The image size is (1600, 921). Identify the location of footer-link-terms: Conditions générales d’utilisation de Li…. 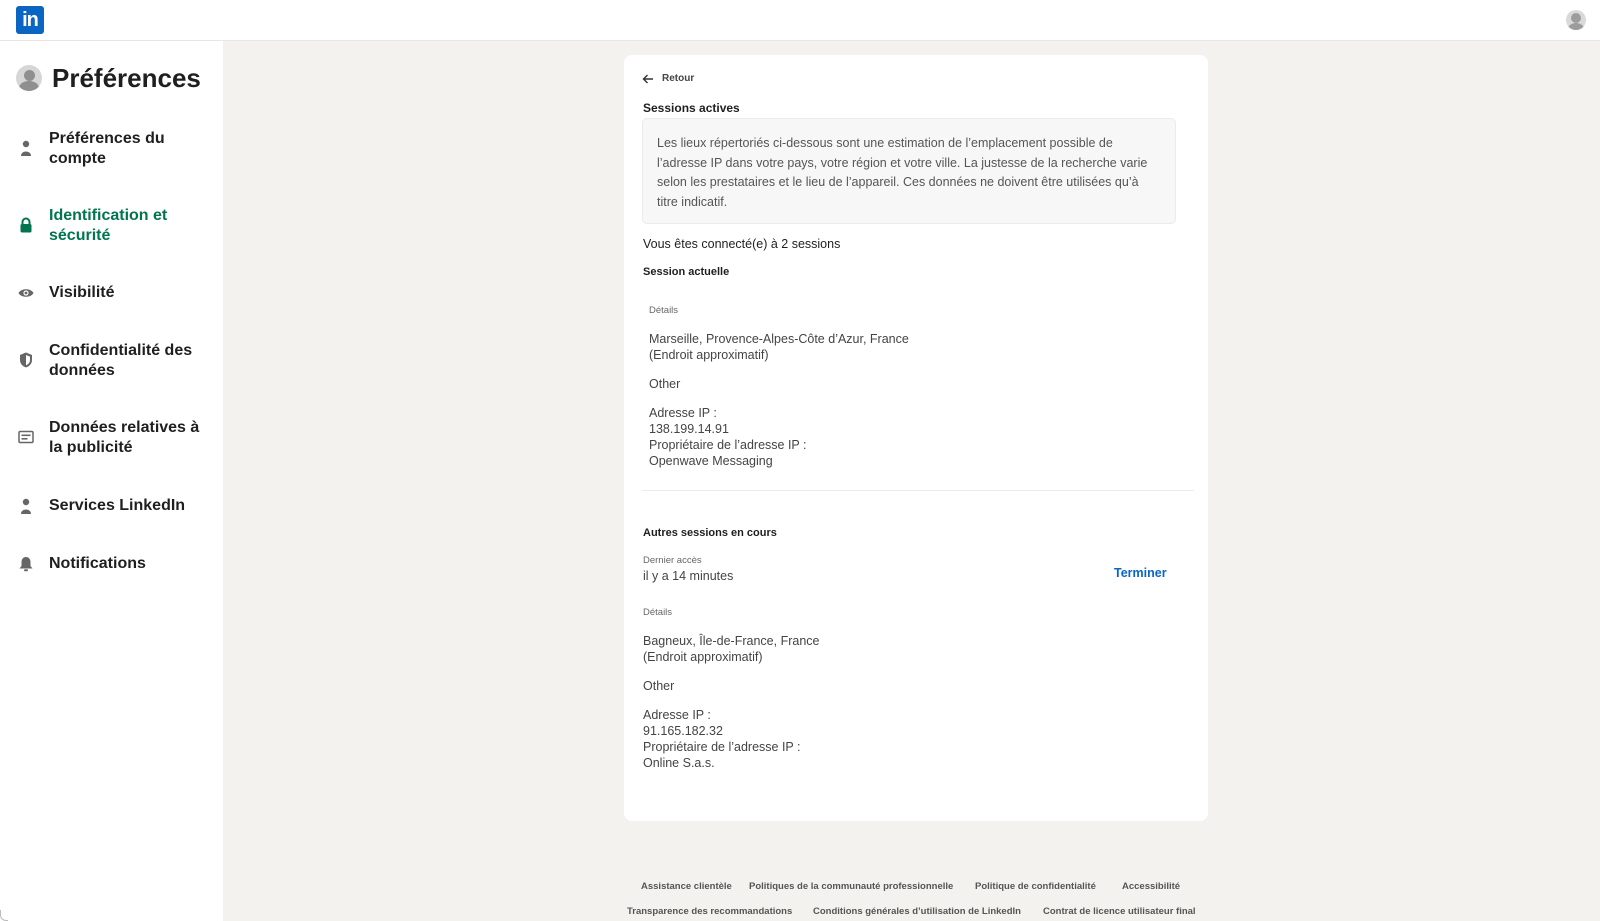
(917, 911).